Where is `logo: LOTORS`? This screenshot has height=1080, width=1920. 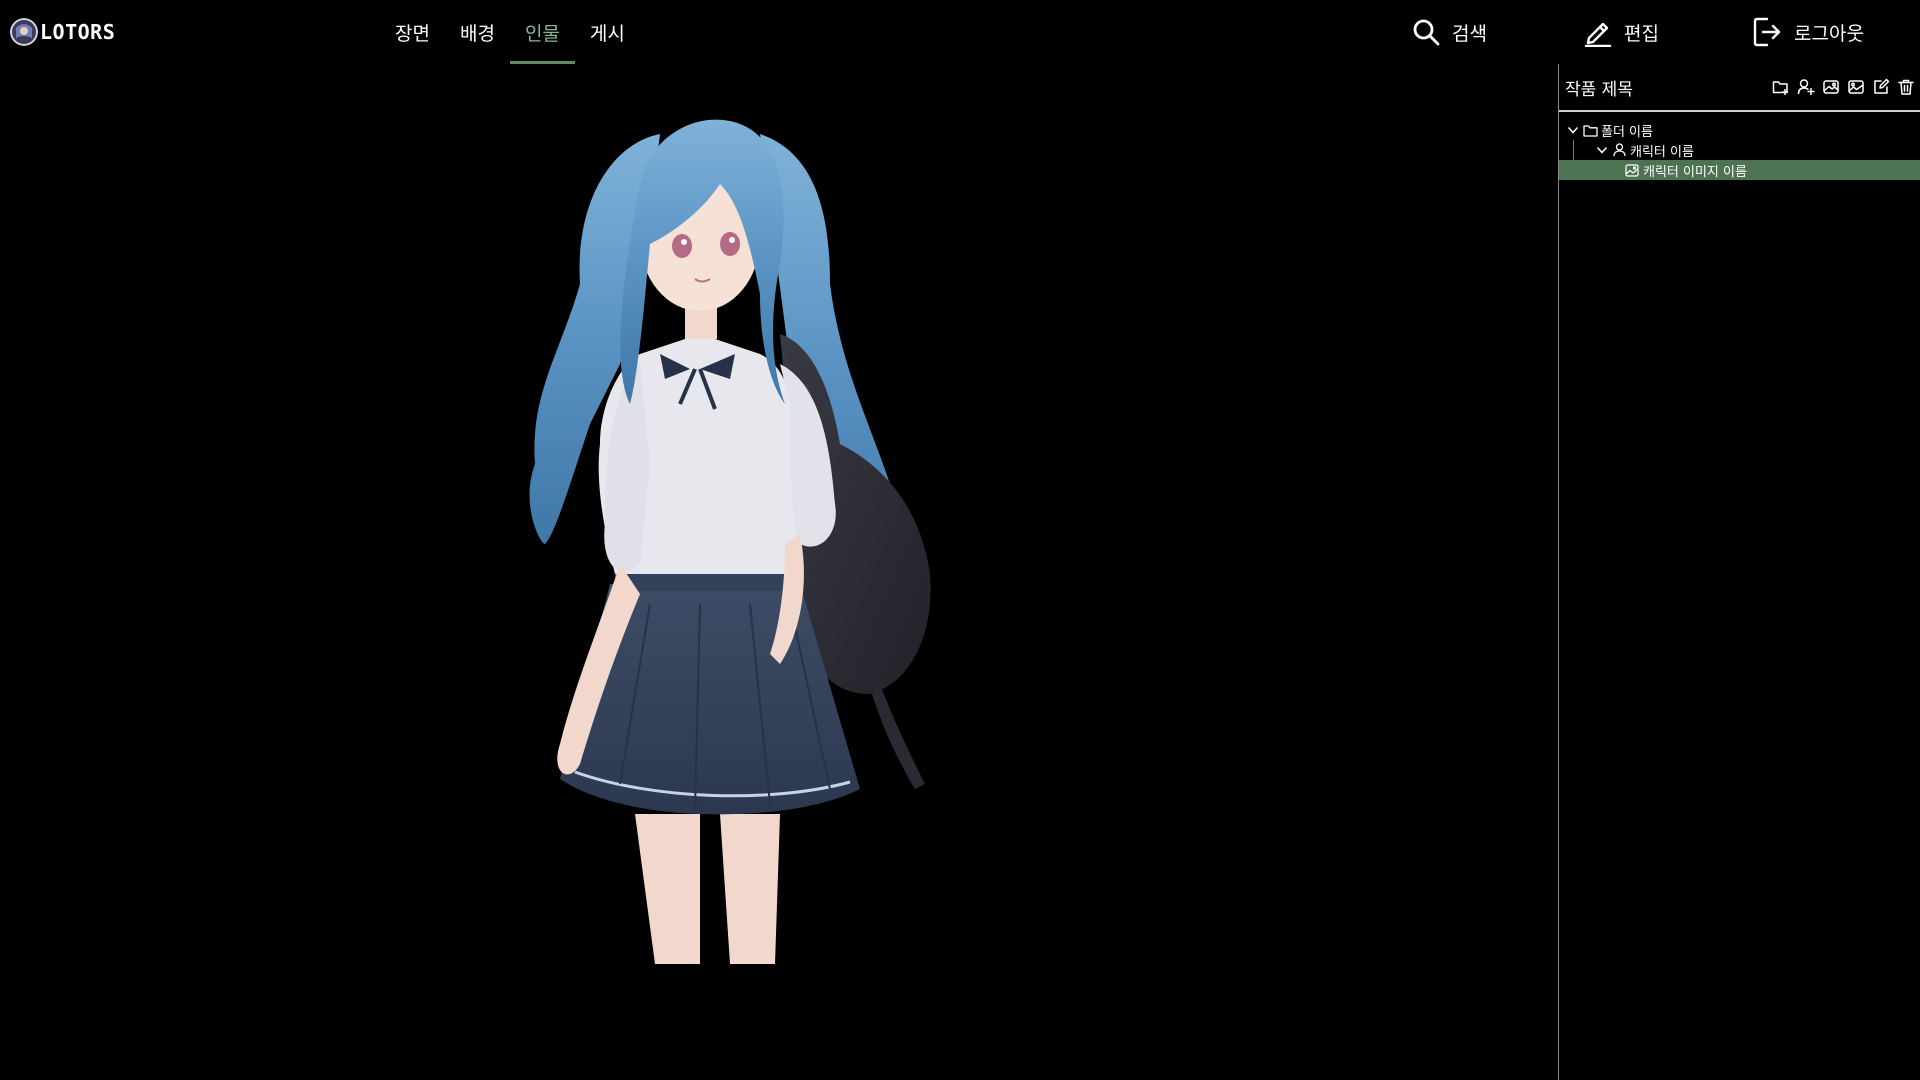 logo: LOTORS is located at coordinates (62, 32).